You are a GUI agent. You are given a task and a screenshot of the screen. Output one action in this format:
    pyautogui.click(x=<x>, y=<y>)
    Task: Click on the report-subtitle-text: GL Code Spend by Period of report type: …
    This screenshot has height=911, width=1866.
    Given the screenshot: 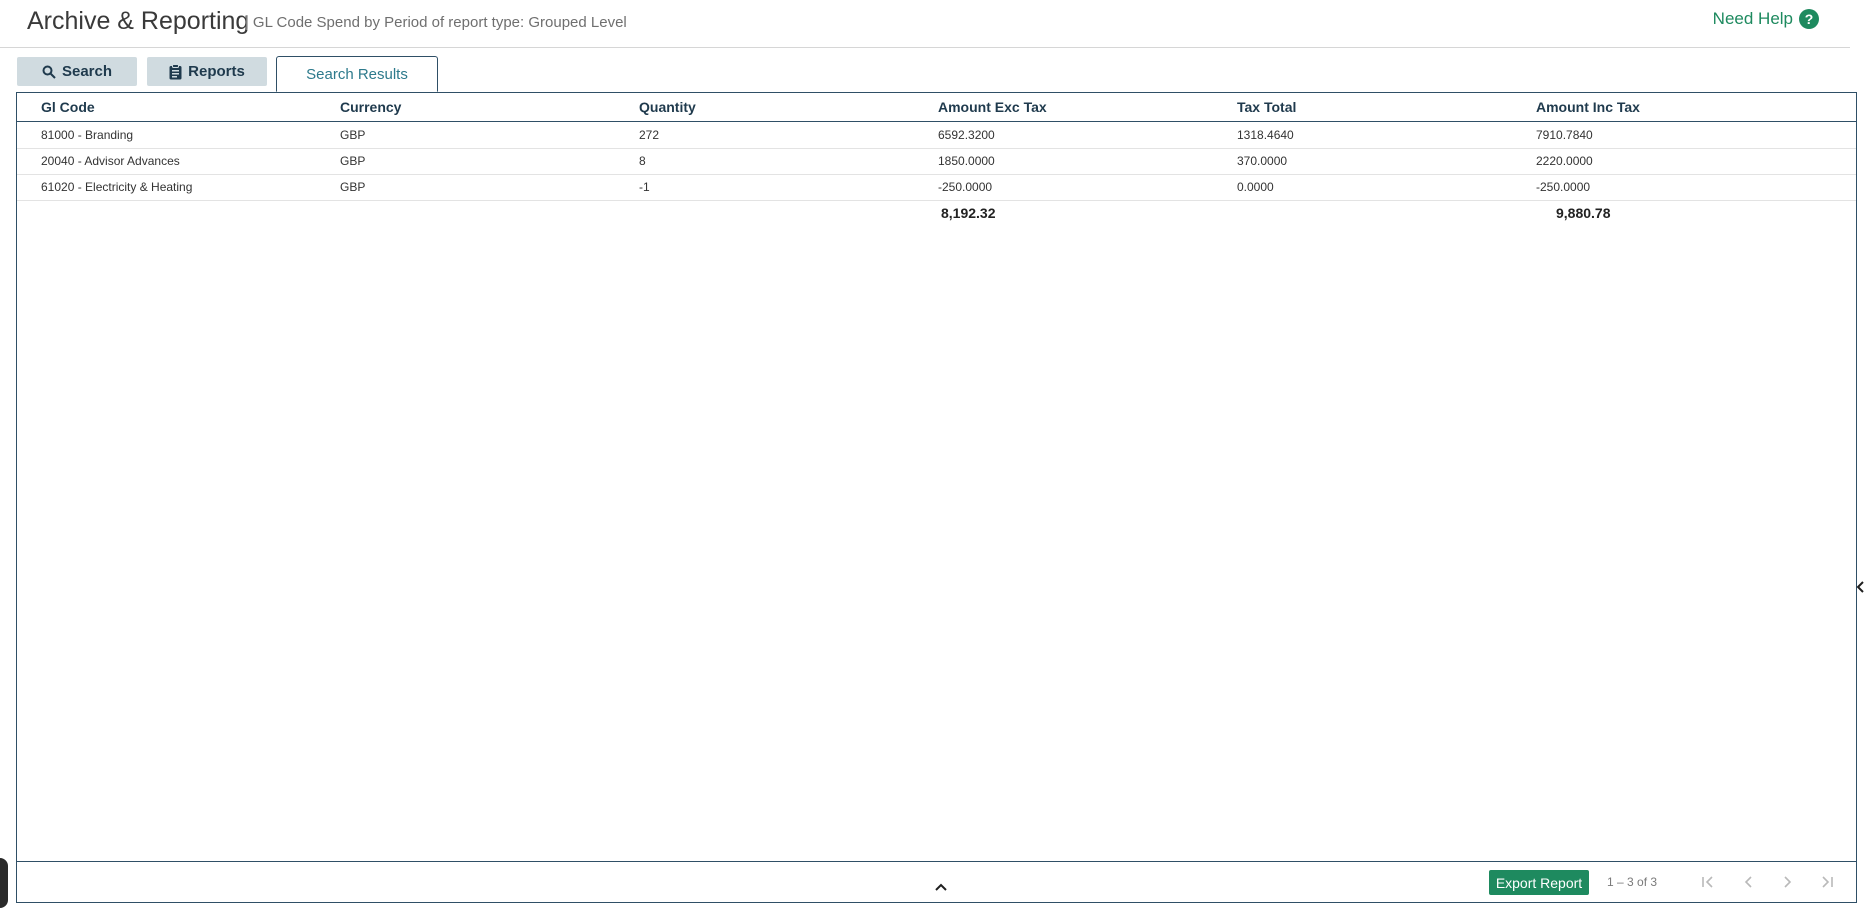 What is the action you would take?
    pyautogui.click(x=439, y=22)
    